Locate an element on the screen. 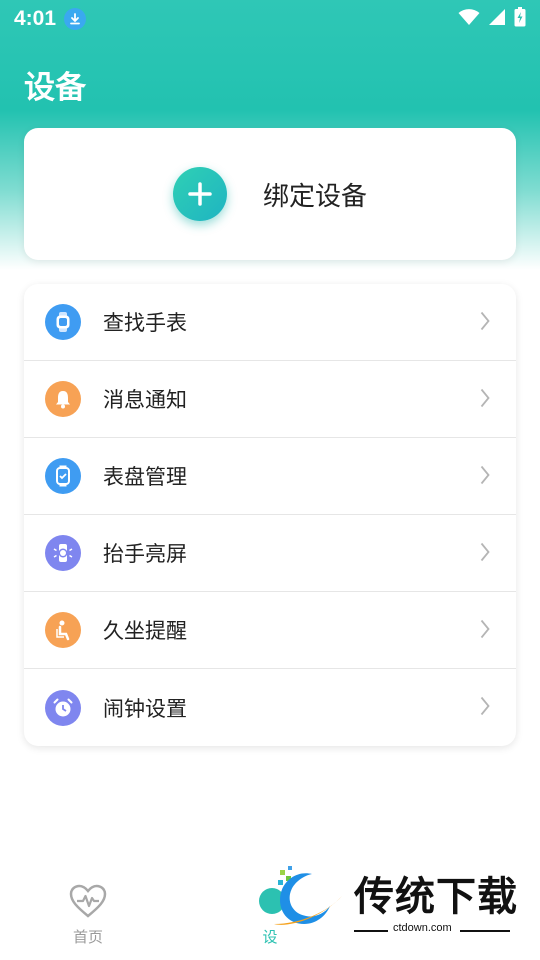 This screenshot has width=540, height=960. watermark-logo-icon is located at coordinates (307, 902).